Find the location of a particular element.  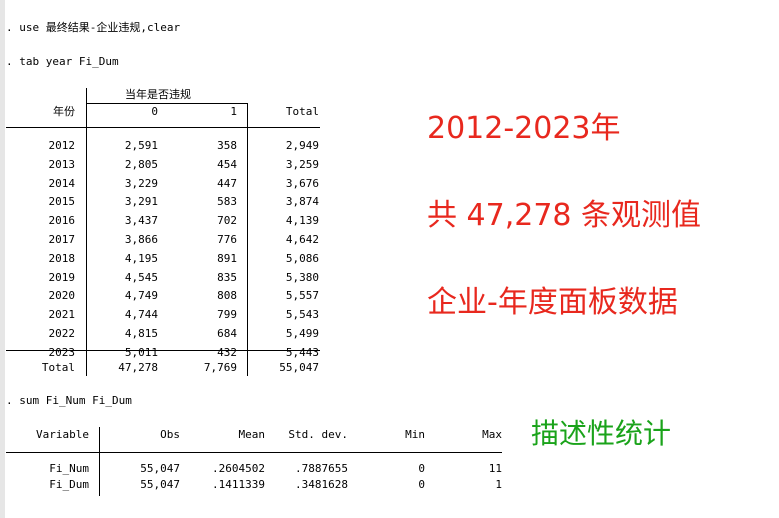

annotation-years: 2012-2023年 is located at coordinates (524, 128).